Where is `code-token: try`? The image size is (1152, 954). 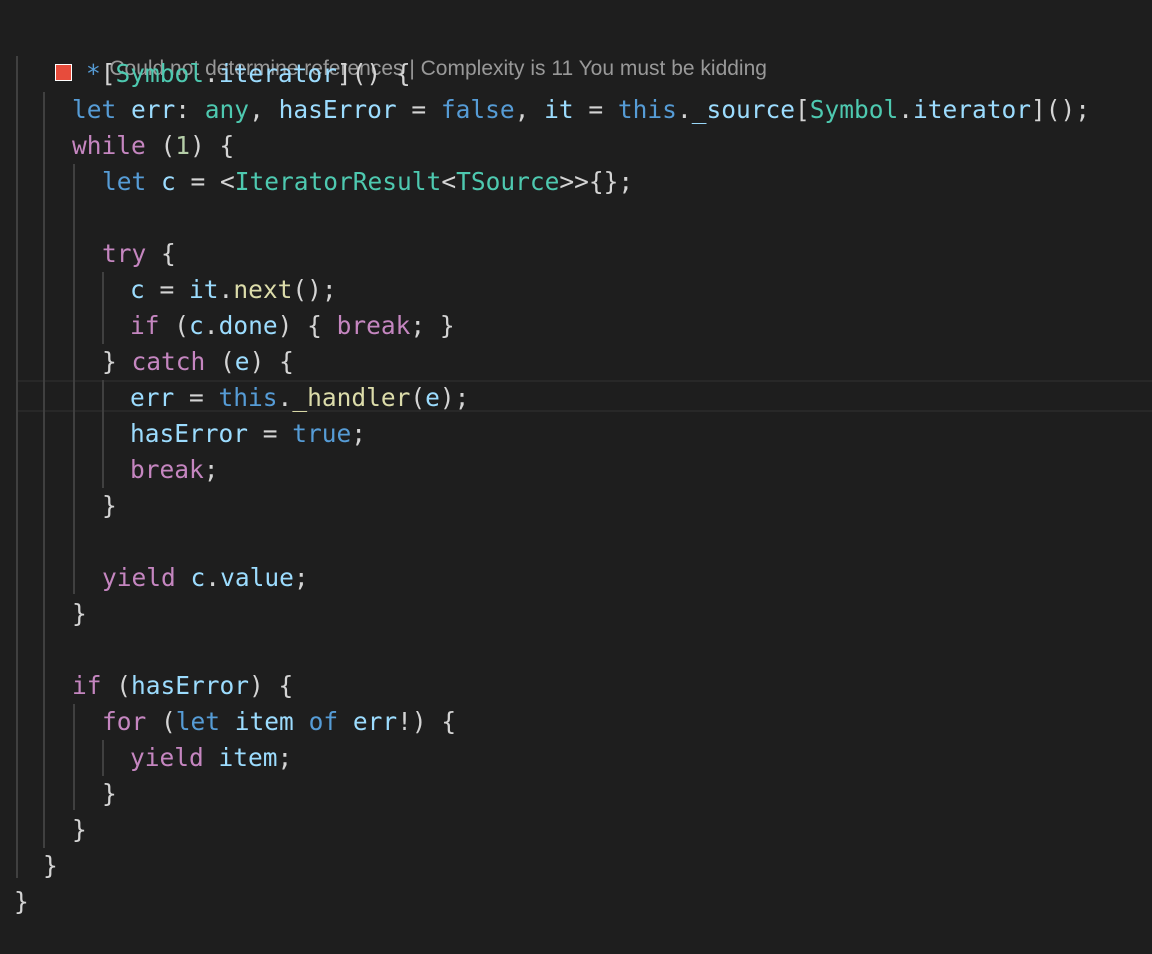 code-token: try is located at coordinates (124, 253).